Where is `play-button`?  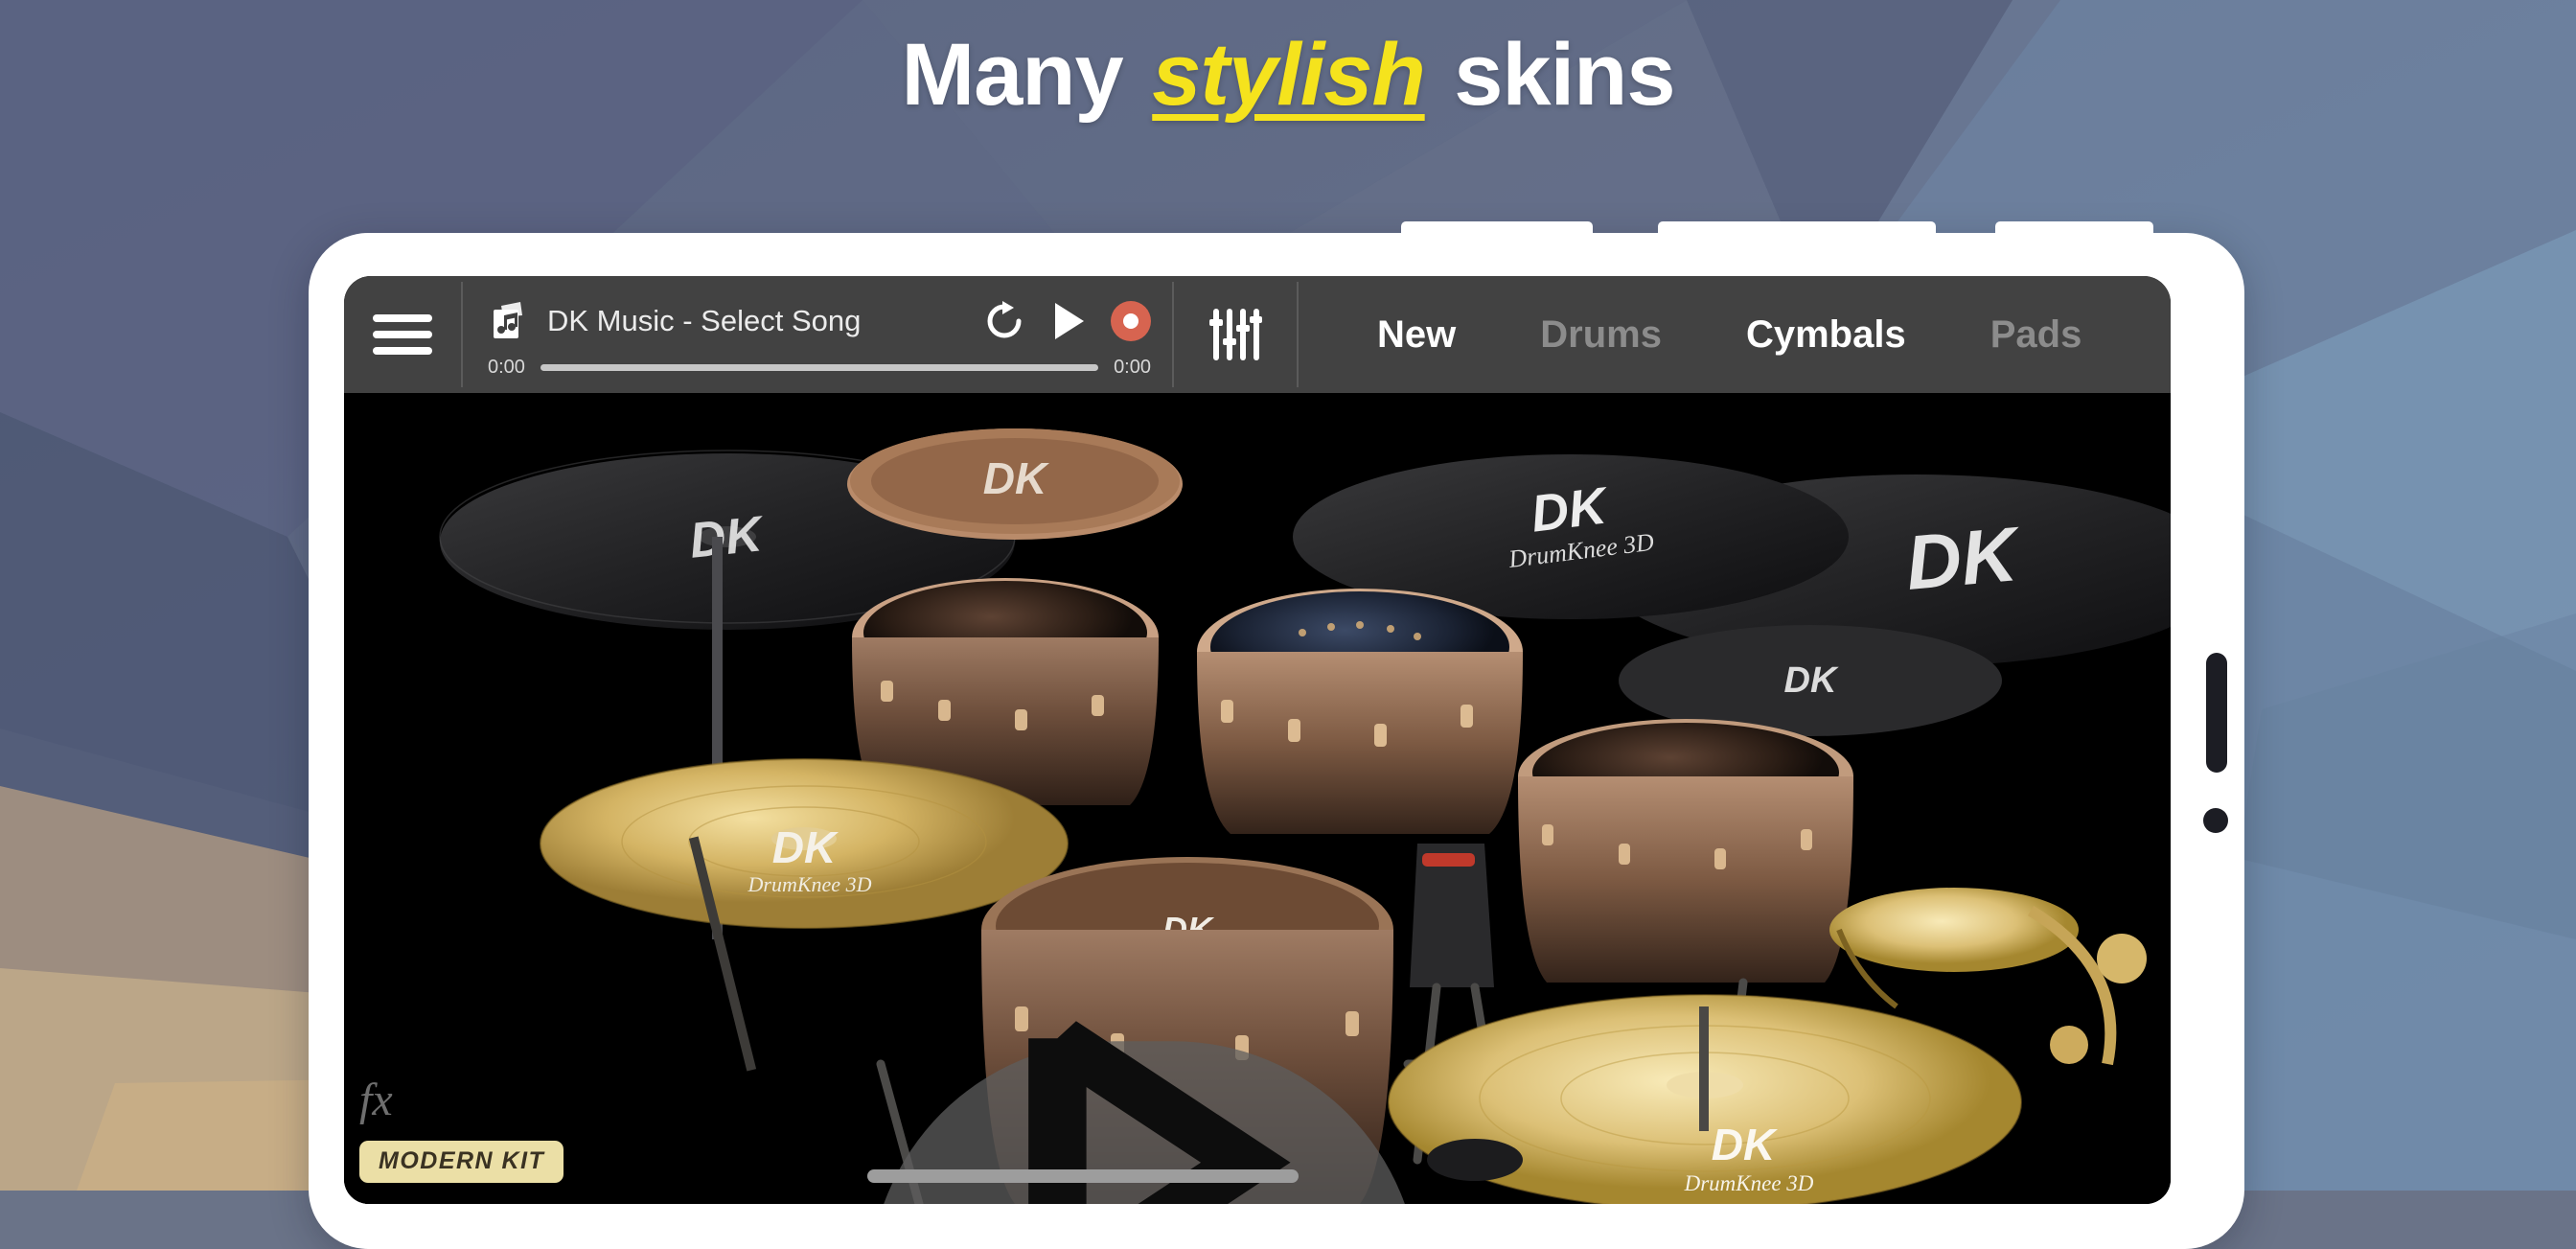
play-button is located at coordinates (1068, 321).